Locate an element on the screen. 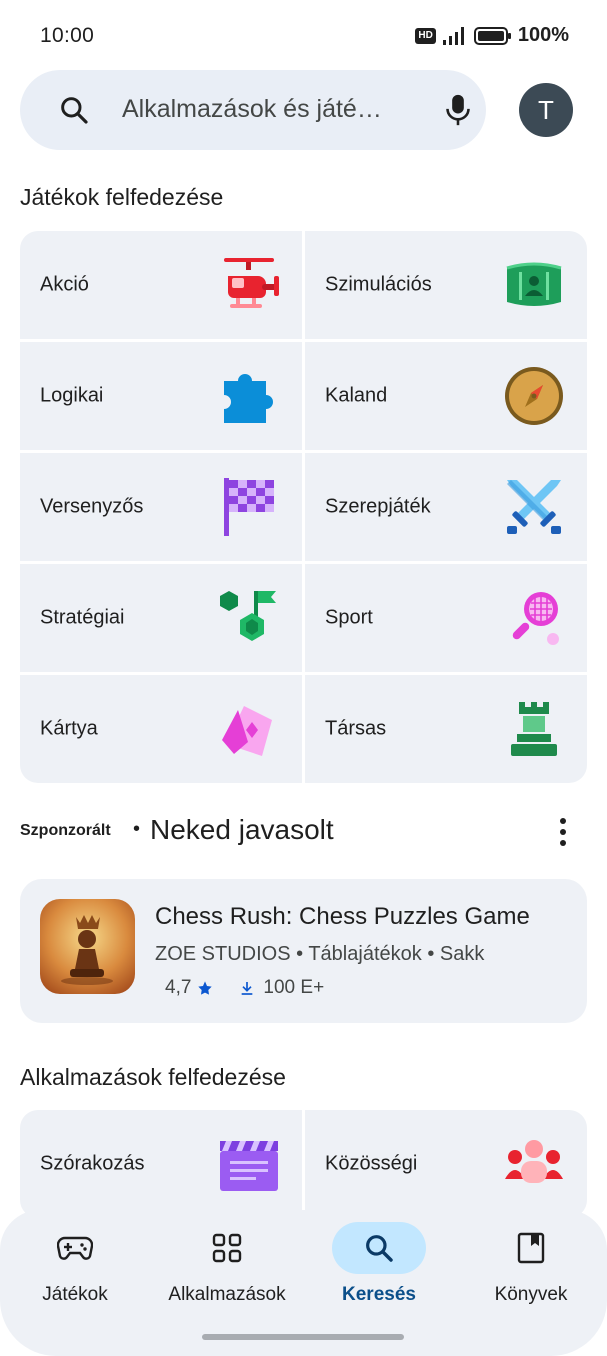 The height and width of the screenshot is (1356, 607). chess-rook-icon is located at coordinates (534, 729).